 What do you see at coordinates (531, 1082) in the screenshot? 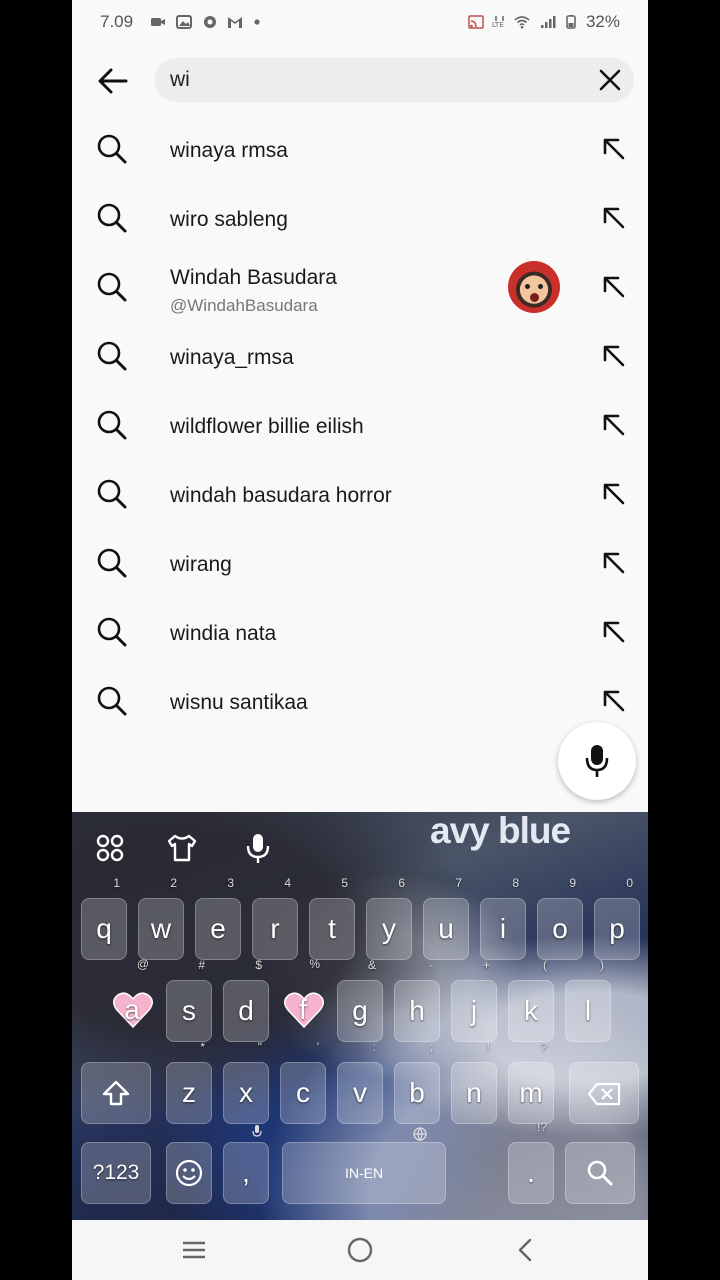
I see `key-m: m?` at bounding box center [531, 1082].